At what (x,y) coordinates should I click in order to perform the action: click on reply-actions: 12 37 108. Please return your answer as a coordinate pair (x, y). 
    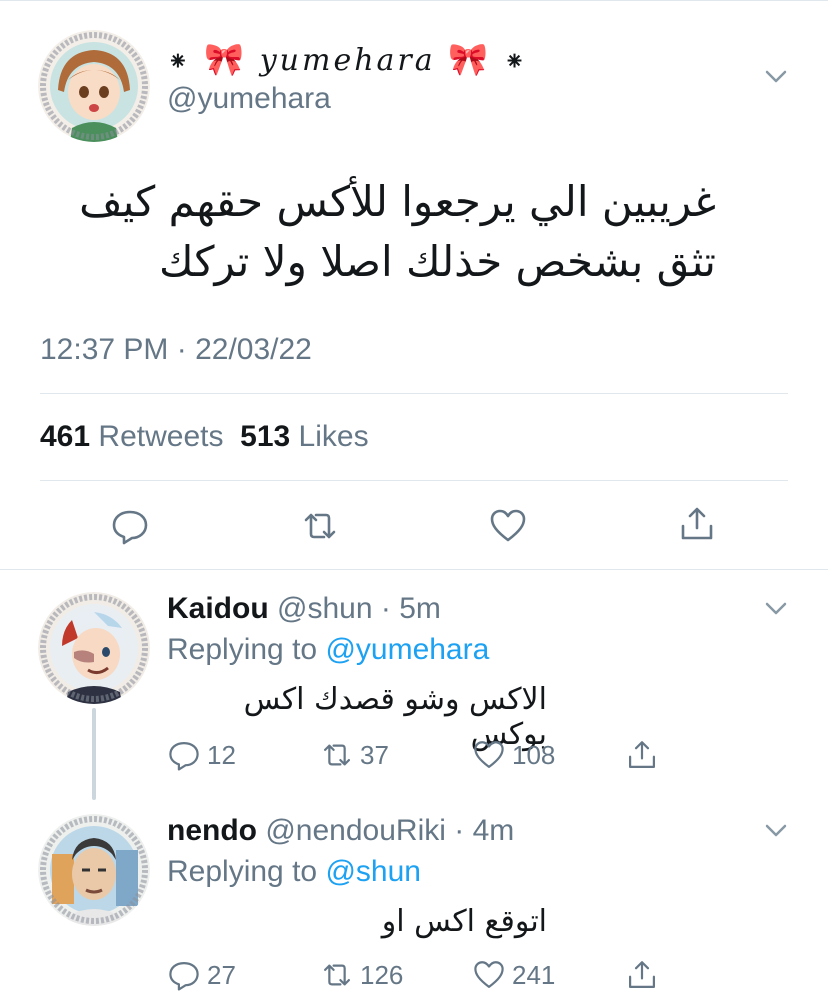
    Looking at the image, I should click on (414, 758).